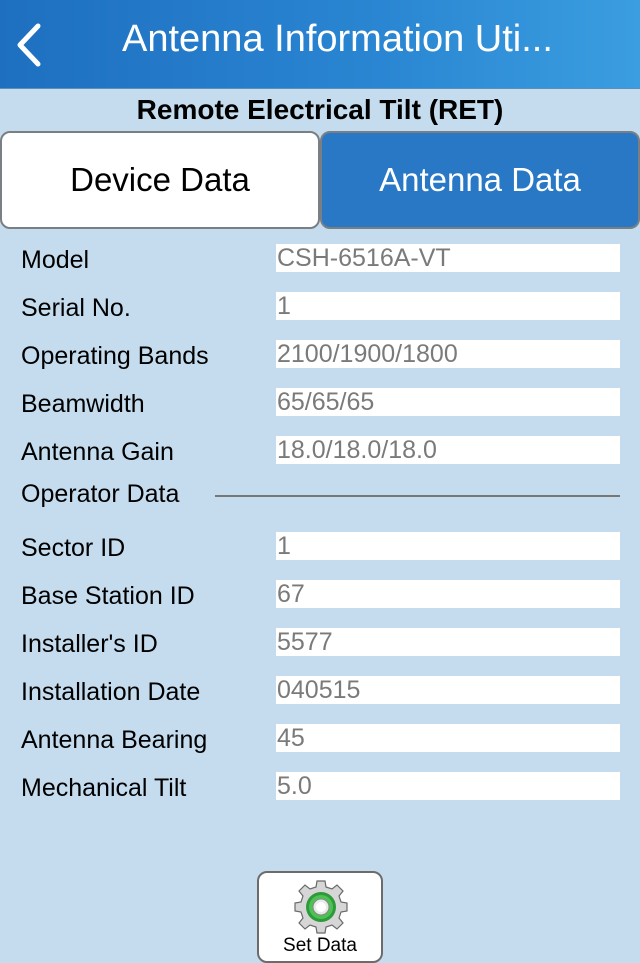 Image resolution: width=640 pixels, height=963 pixels. Describe the element at coordinates (89, 644) in the screenshot. I see `field-label: Installer's ID` at that location.